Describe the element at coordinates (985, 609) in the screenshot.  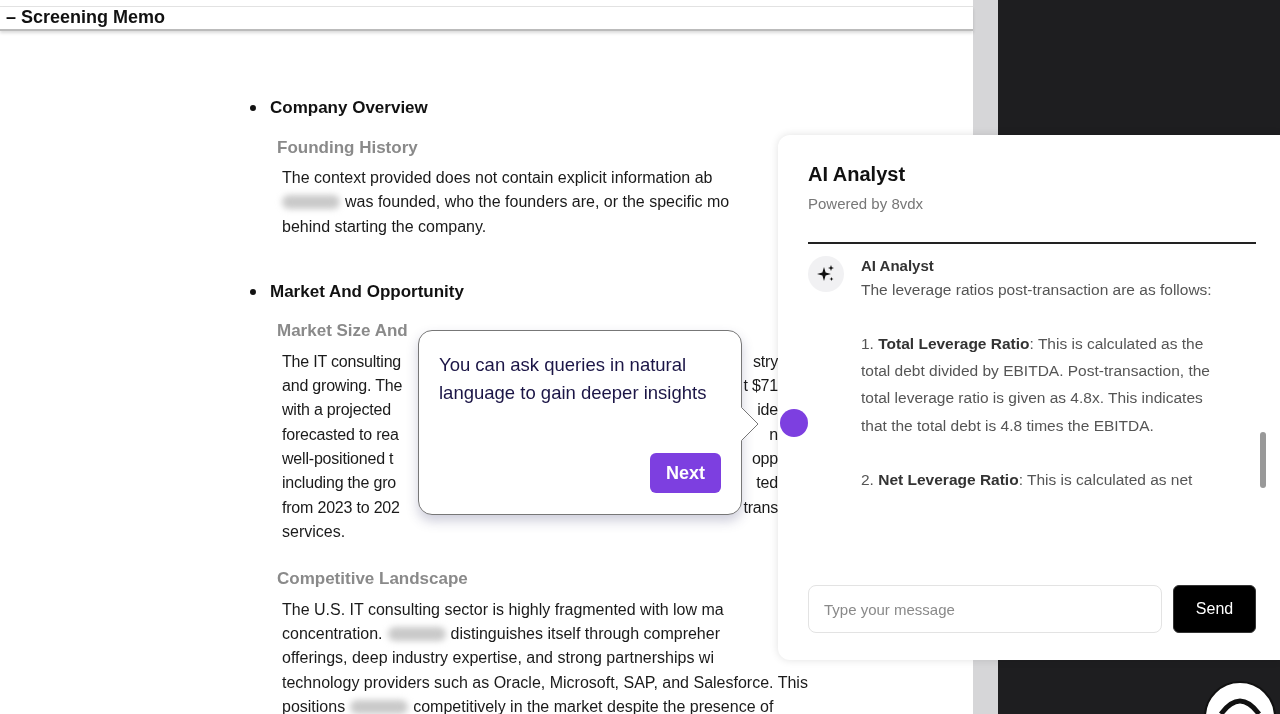
I see `message-input: Type your message` at that location.